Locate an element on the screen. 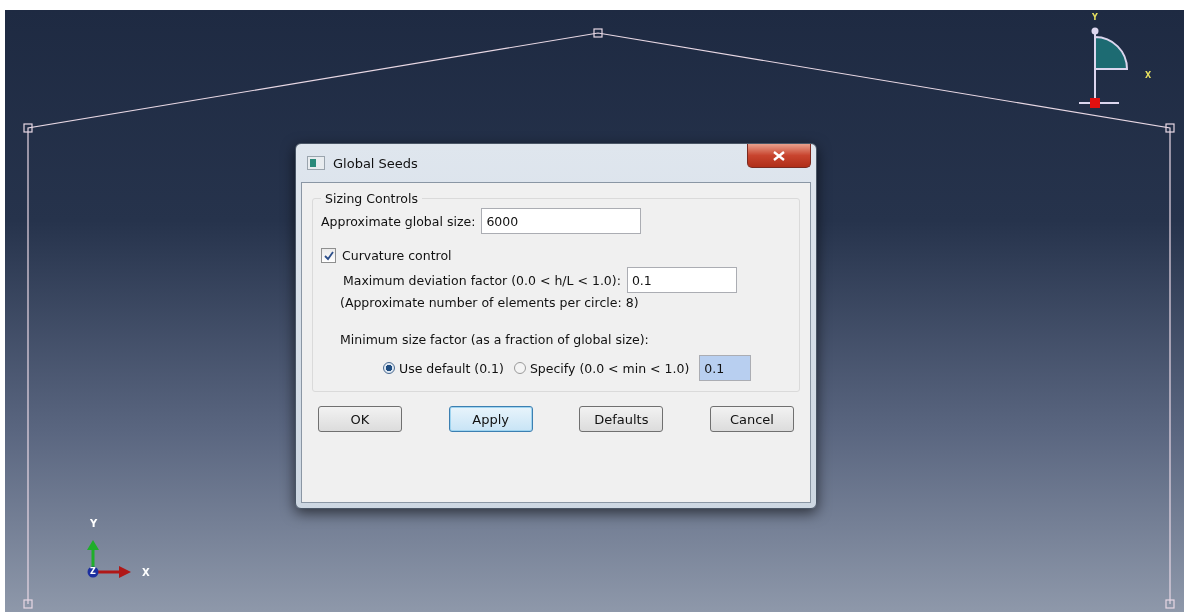 Image resolution: width=1184 pixels, height=612 pixels. dialog-button: OK is located at coordinates (360, 419).